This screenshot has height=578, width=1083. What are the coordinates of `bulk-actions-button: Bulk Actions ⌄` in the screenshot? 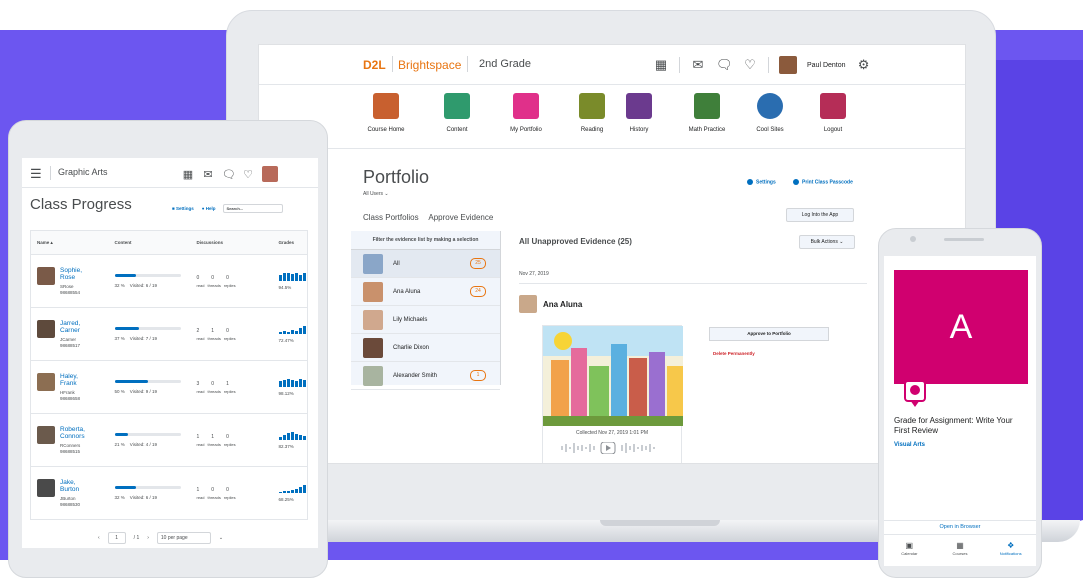 It's located at (827, 242).